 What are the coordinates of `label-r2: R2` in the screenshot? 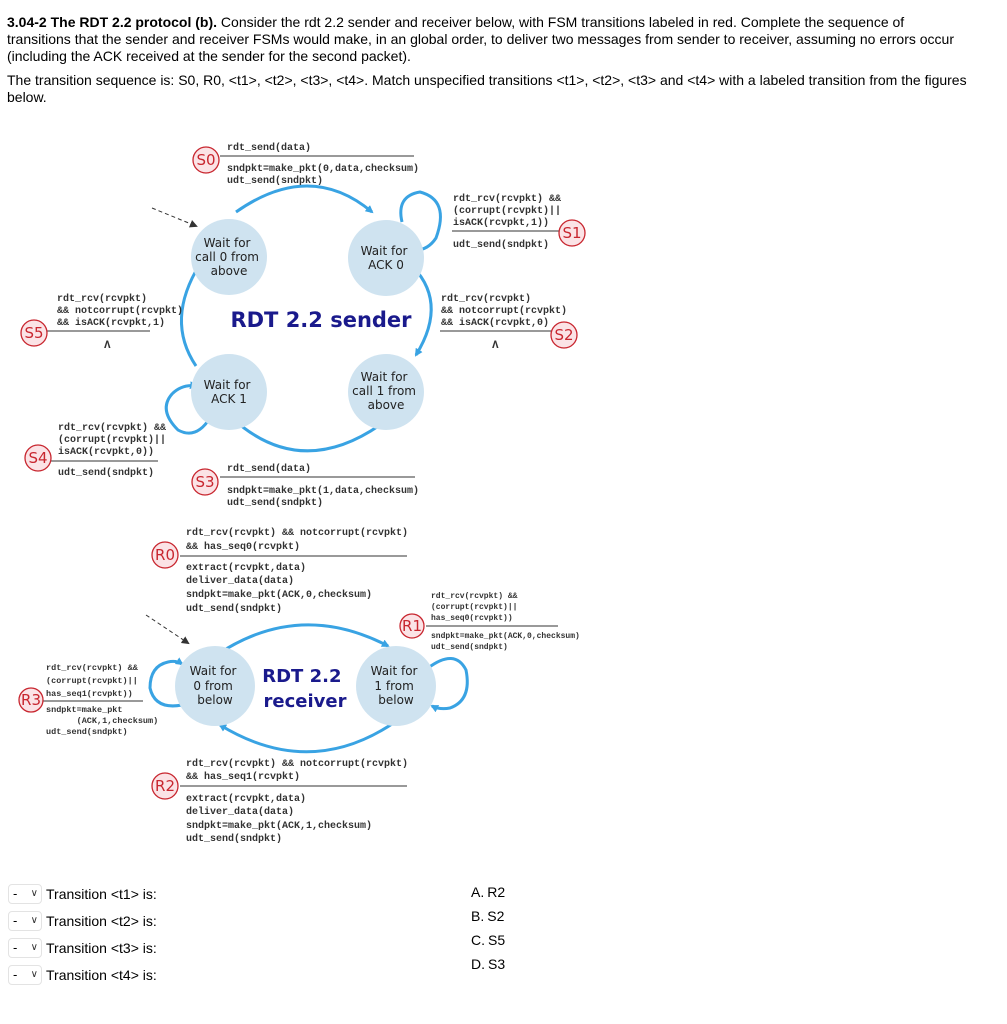 It's located at (165, 786).